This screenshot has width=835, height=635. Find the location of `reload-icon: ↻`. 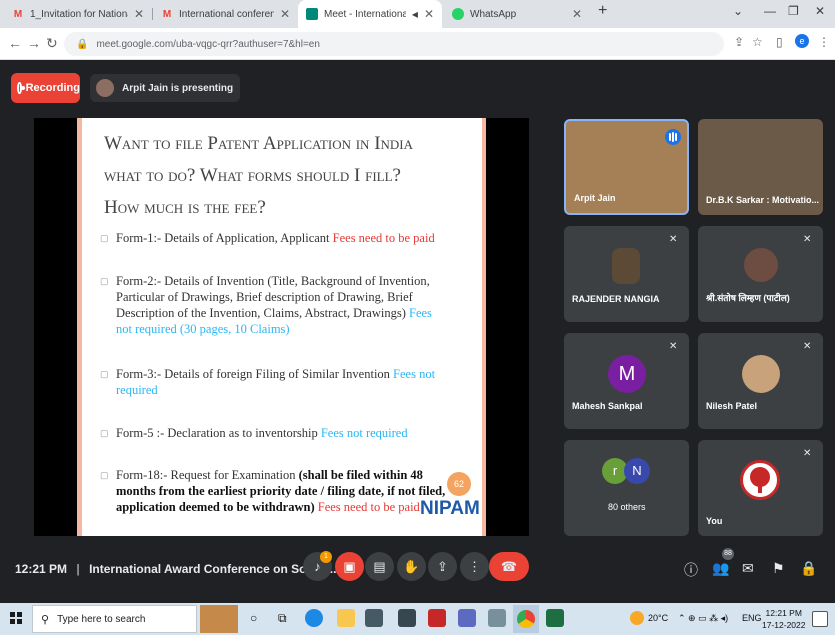

reload-icon: ↻ is located at coordinates (52, 43).